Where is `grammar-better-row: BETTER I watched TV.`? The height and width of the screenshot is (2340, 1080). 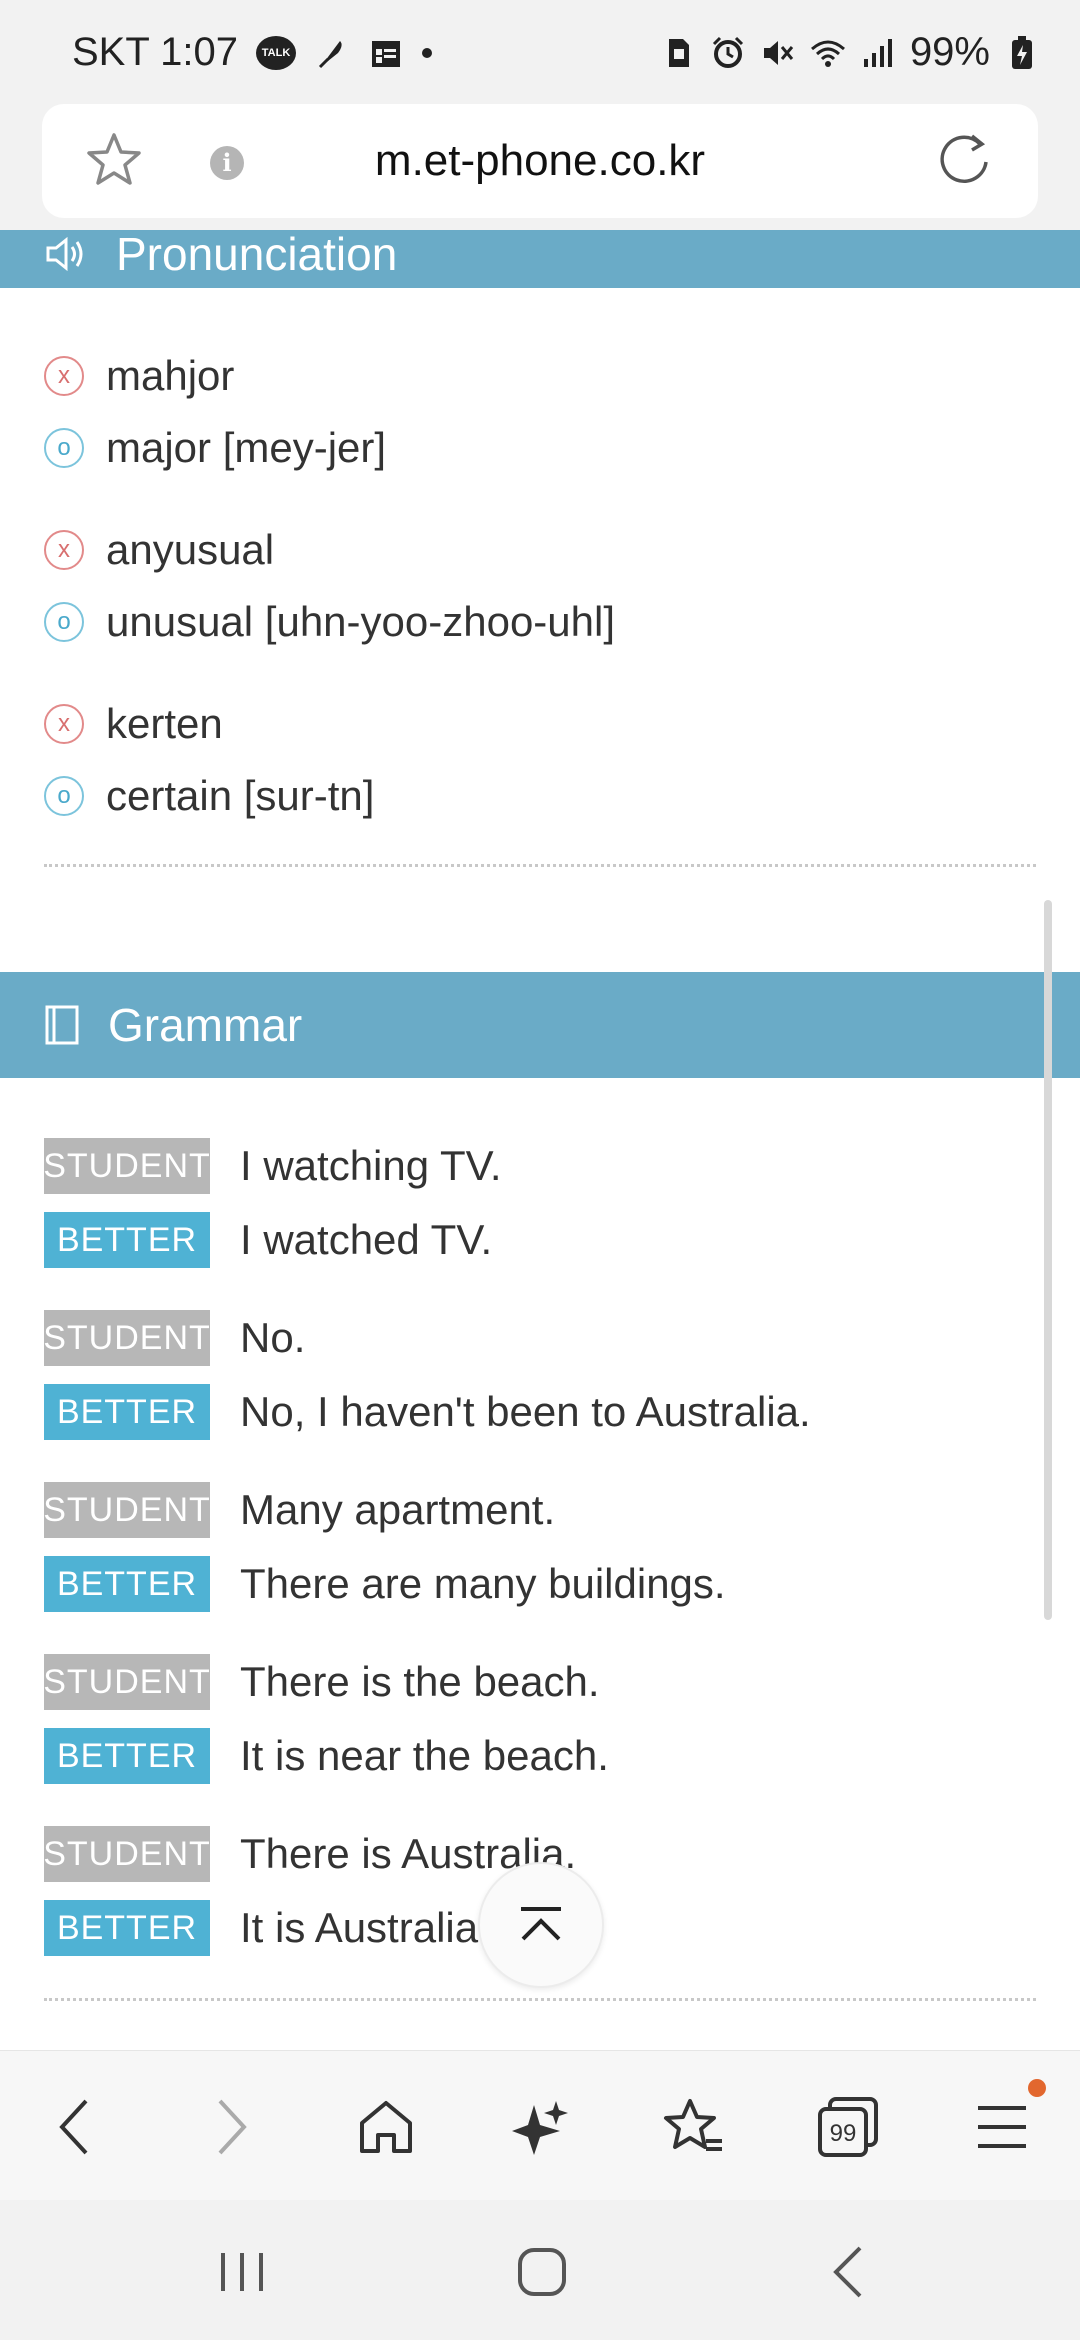 grammar-better-row: BETTER I watched TV. is located at coordinates (268, 1240).